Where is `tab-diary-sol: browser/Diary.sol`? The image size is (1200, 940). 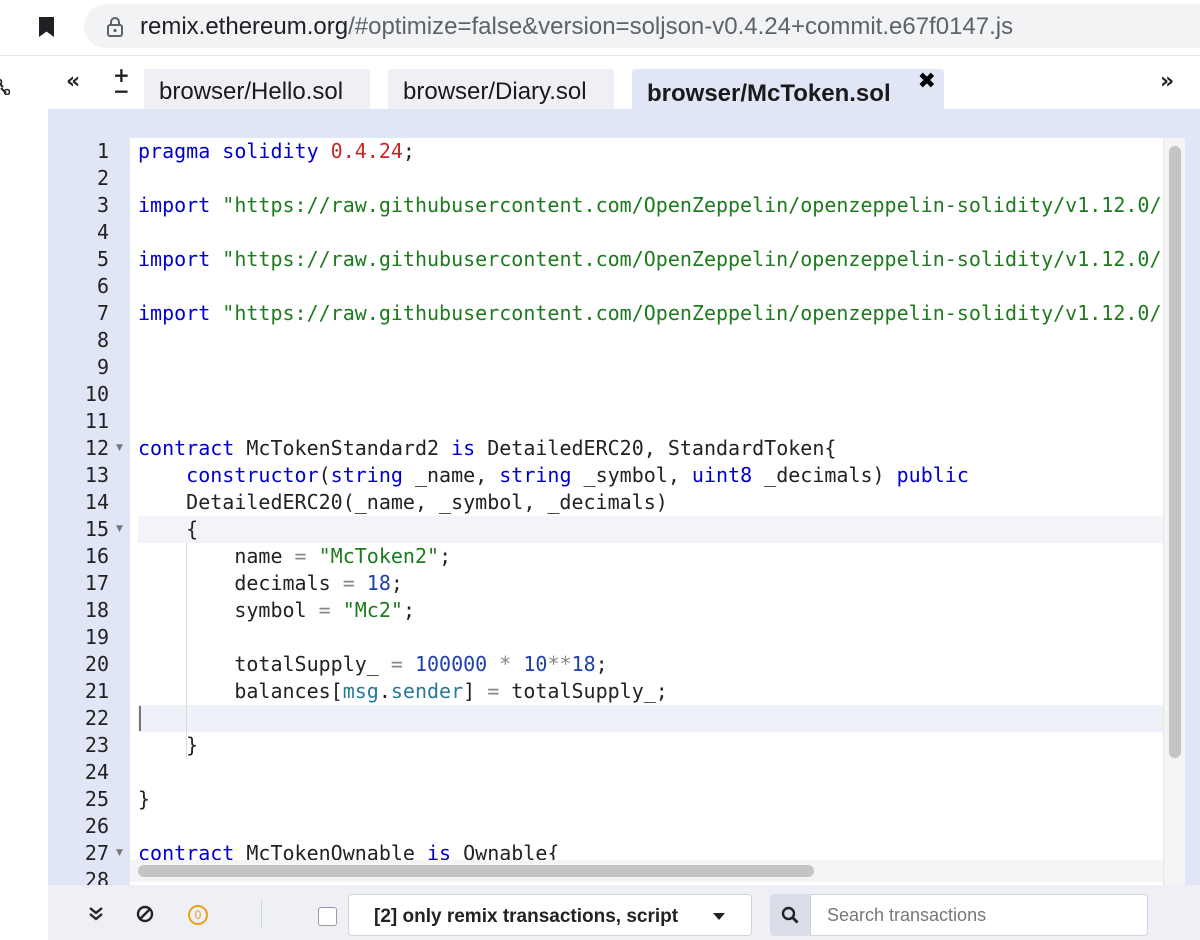
tab-diary-sol: browser/Diary.sol is located at coordinates (501, 89).